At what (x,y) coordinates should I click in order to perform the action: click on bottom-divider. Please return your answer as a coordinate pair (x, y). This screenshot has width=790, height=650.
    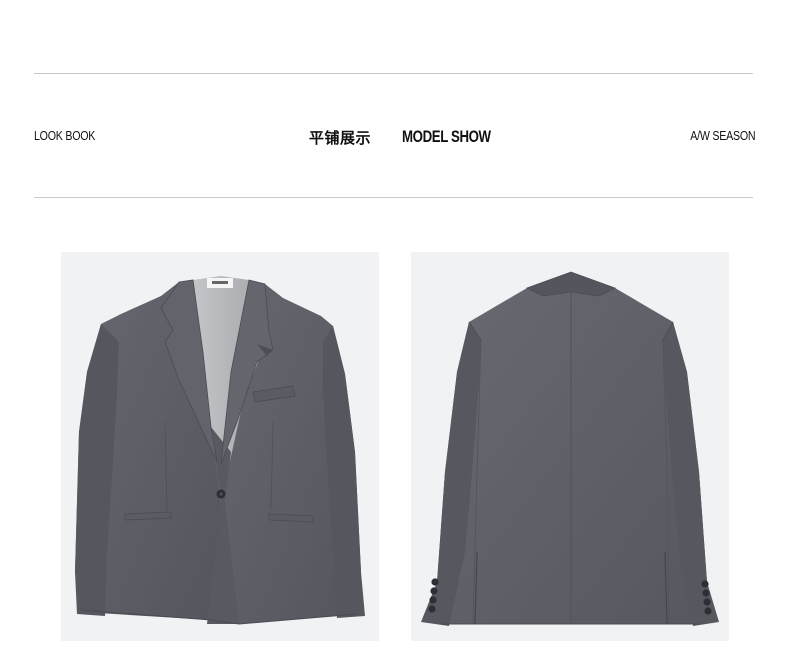
    Looking at the image, I should click on (393, 197).